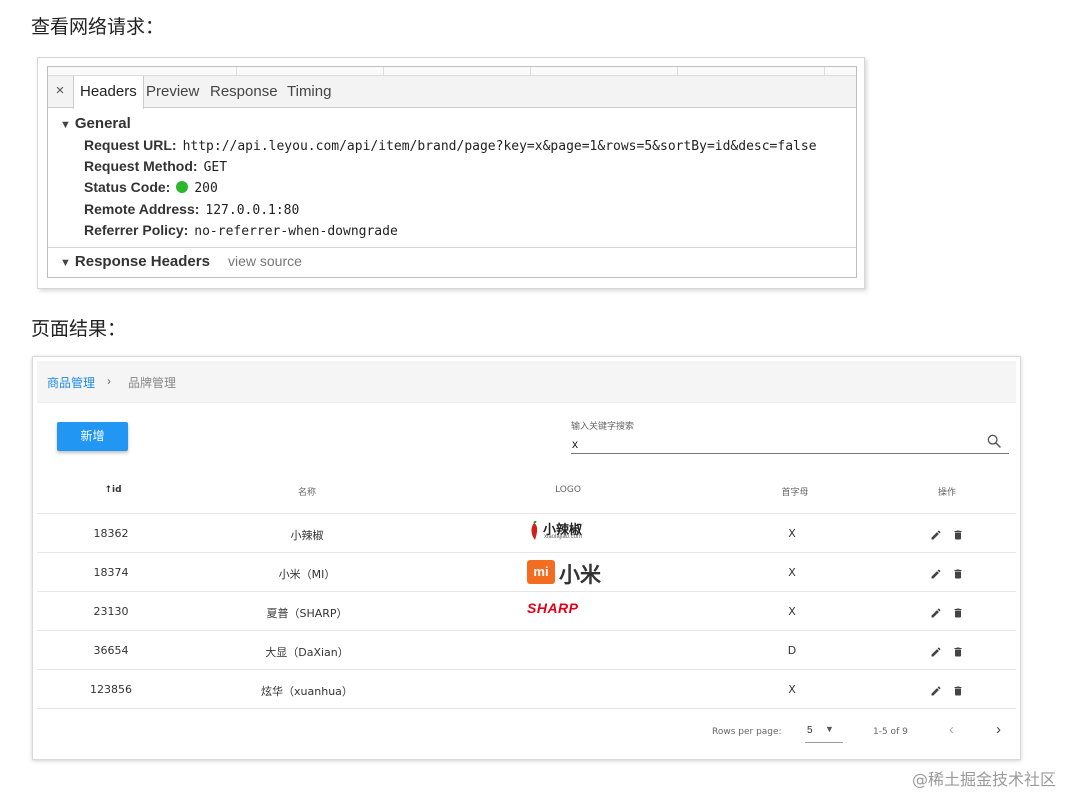 The image size is (1078, 792). What do you see at coordinates (142, 261) in the screenshot?
I see `response-headers-title: Response Headers` at bounding box center [142, 261].